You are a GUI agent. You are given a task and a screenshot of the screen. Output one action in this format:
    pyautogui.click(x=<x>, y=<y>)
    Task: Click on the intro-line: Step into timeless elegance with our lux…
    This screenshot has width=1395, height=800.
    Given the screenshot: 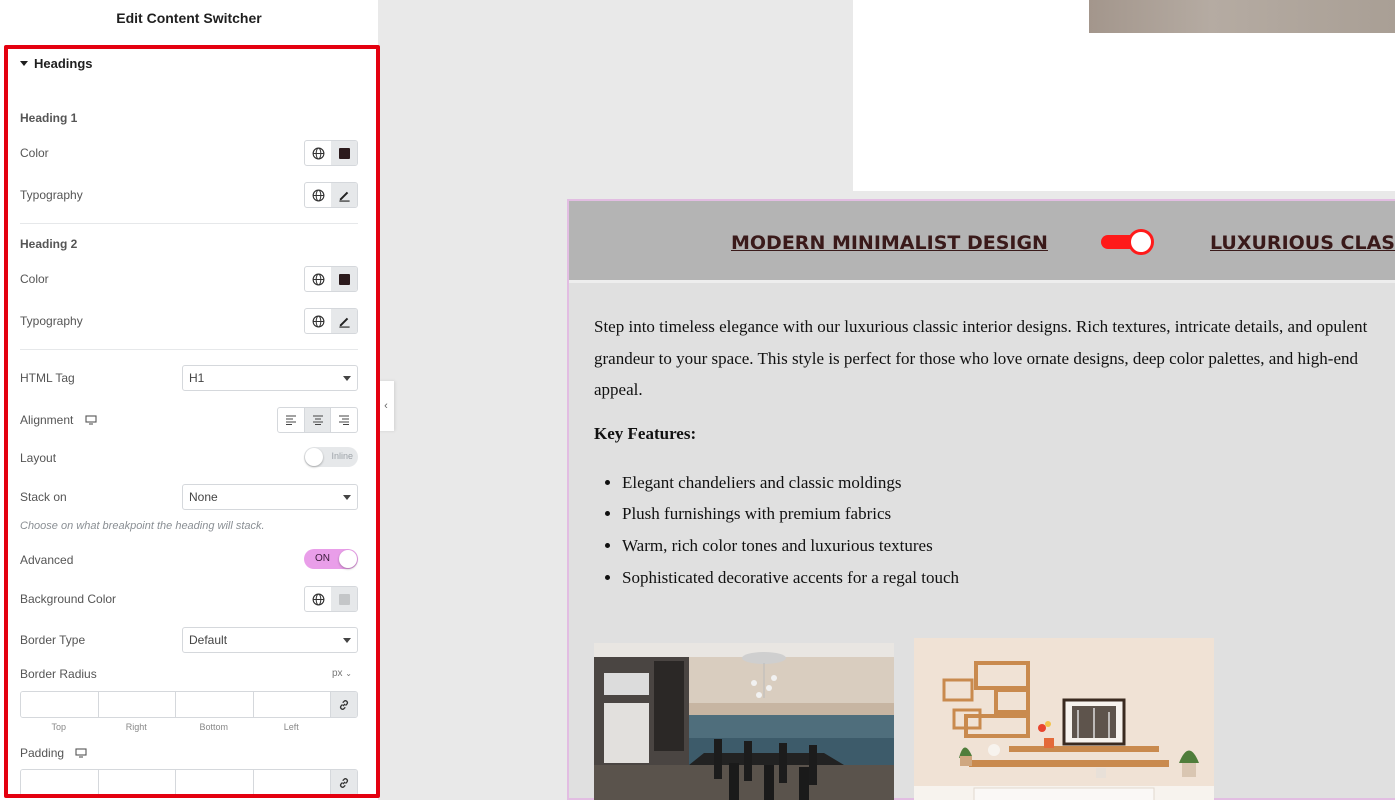 What is the action you would take?
    pyautogui.click(x=981, y=326)
    